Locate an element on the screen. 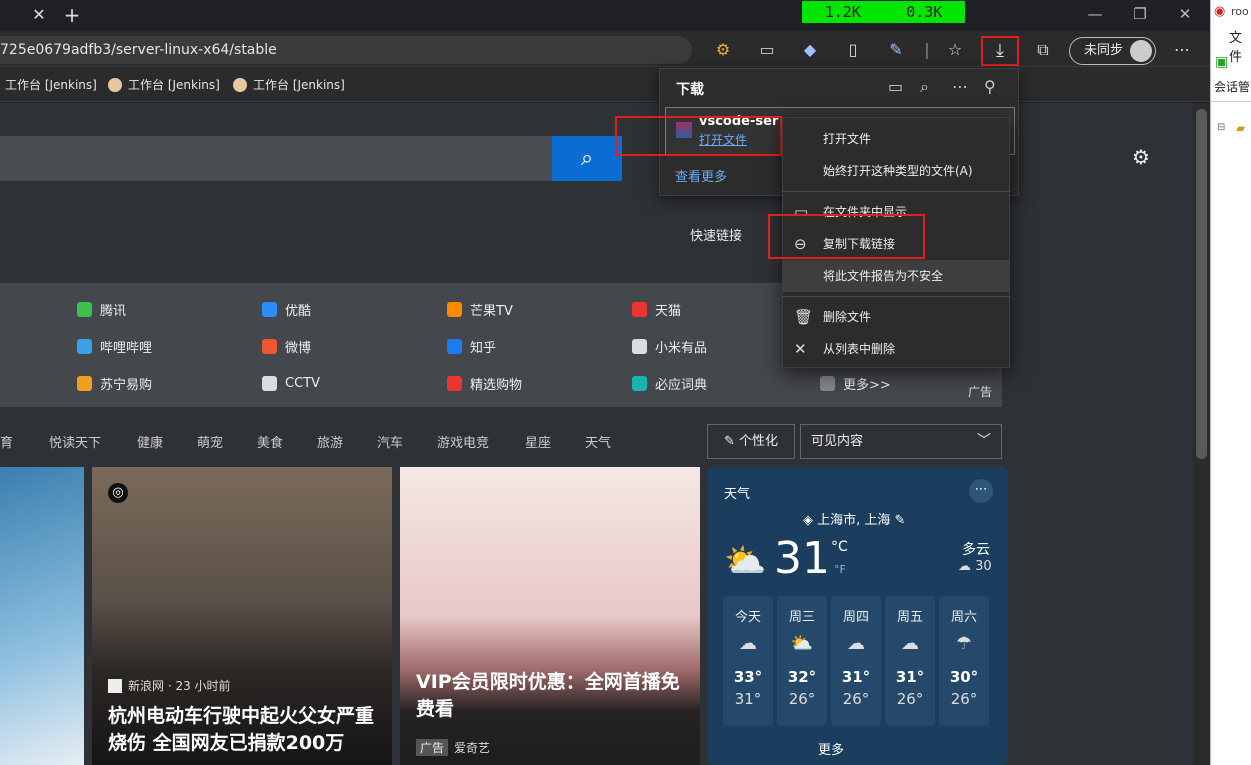  quick-links-toggle: 快速链接 is located at coordinates (716, 234).